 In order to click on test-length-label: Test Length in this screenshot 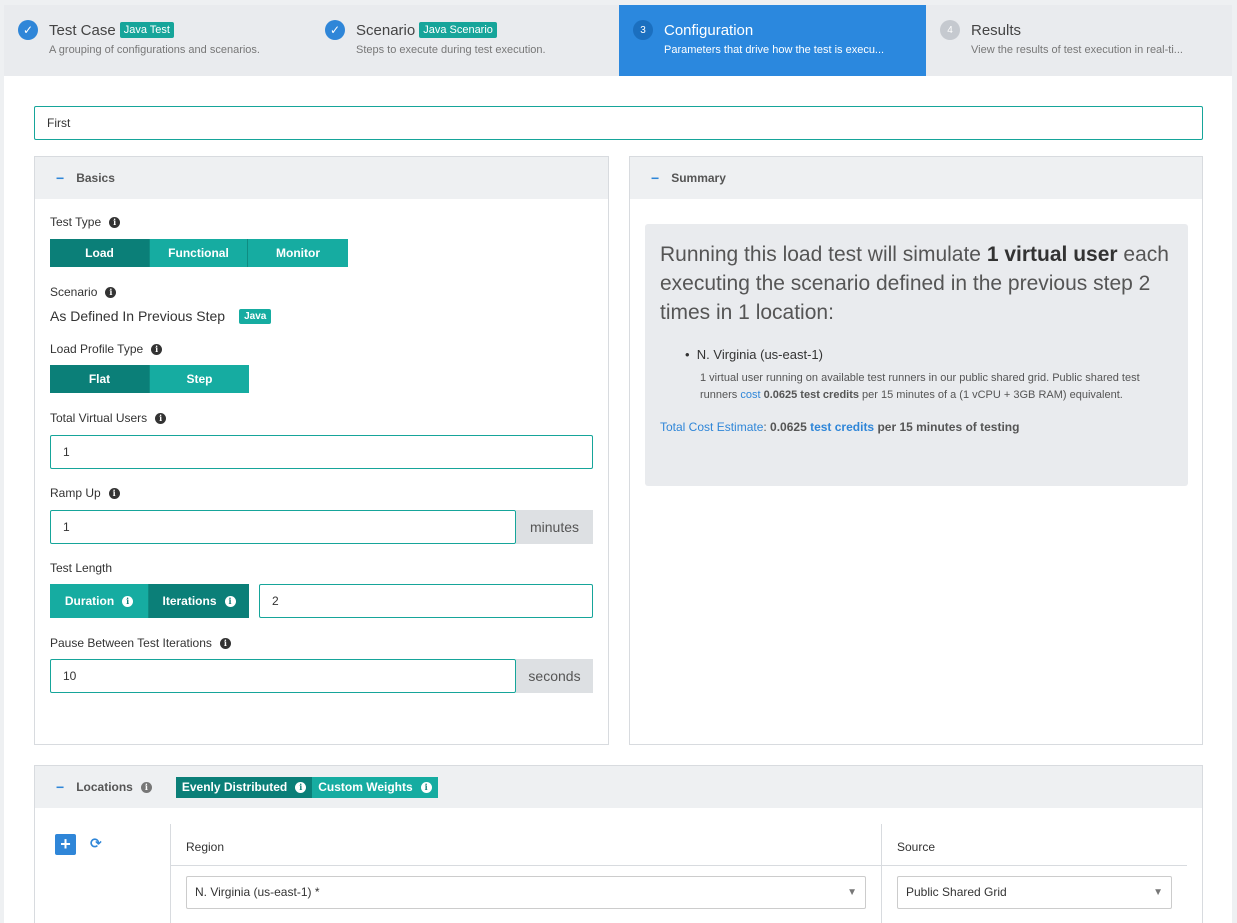, I will do `click(81, 568)`.